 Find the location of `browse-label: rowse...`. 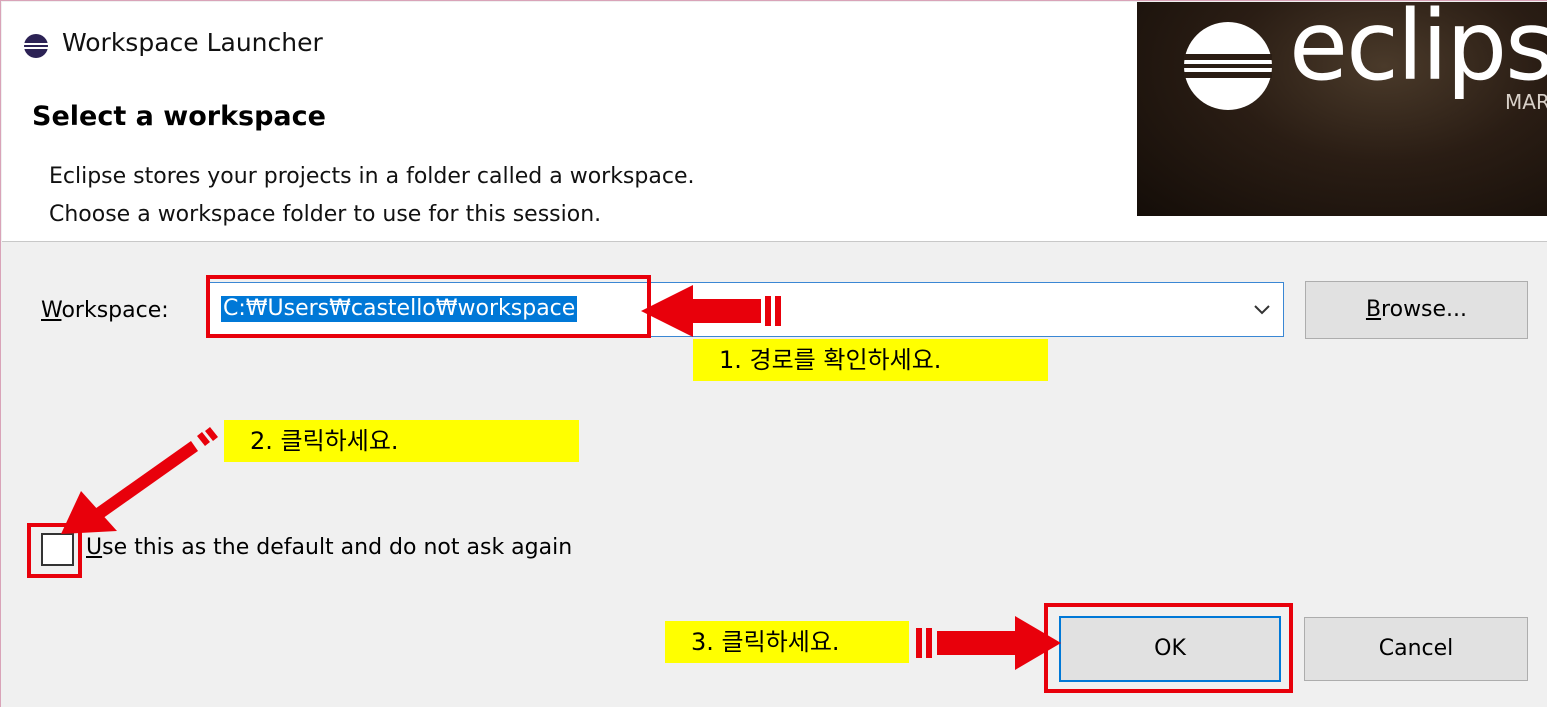

browse-label: rowse... is located at coordinates (1424, 309).